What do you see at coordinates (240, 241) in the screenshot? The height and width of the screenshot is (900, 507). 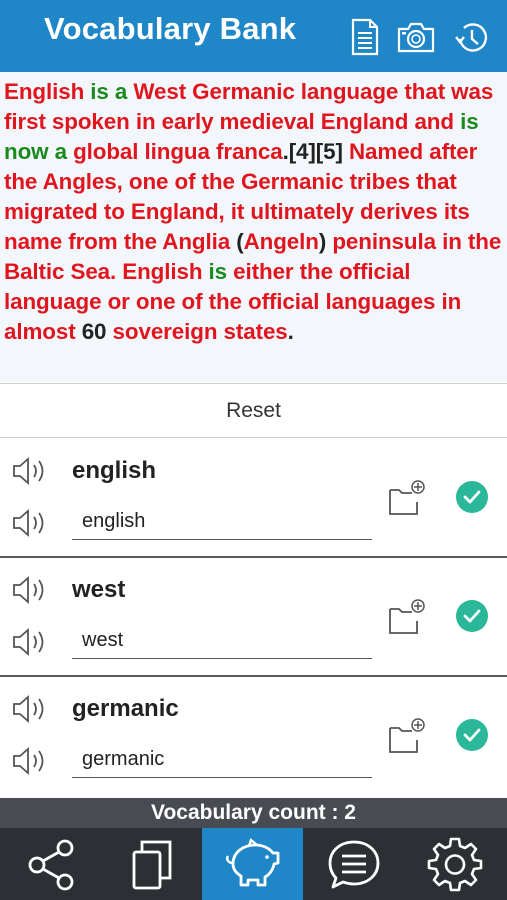 I see `passage-segment: (` at bounding box center [240, 241].